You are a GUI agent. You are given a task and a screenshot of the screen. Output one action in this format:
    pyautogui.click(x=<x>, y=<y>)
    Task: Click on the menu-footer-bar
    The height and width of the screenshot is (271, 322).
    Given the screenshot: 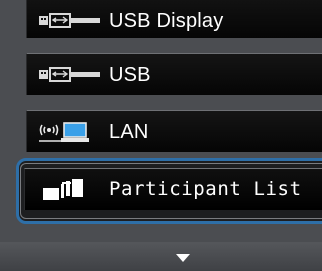 What is the action you would take?
    pyautogui.click(x=161, y=256)
    